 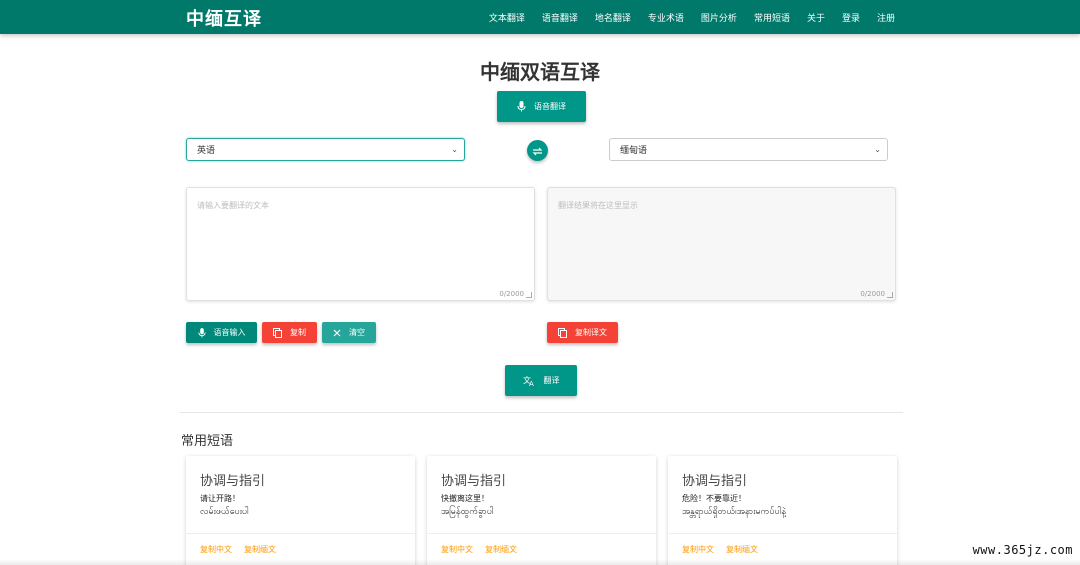 I want to click on source-language-select: 英语 ⌄, so click(x=325, y=149).